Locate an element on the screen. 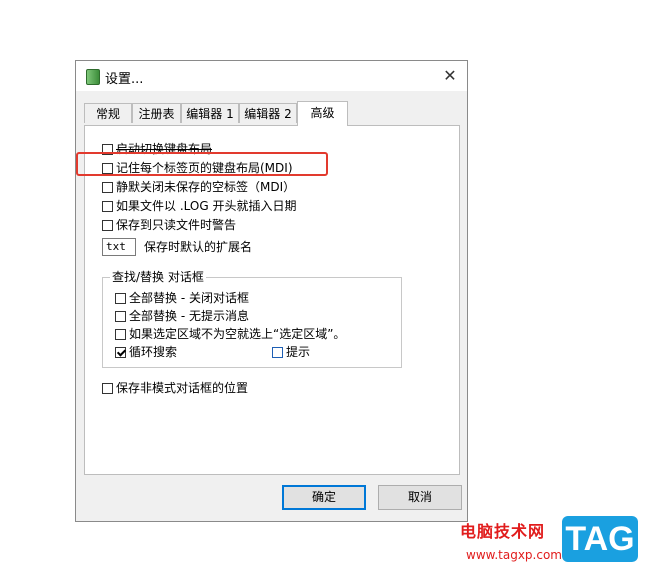  option-log-insert-date: 如果文件以 .LOG 开头就插入日期 is located at coordinates (199, 206).